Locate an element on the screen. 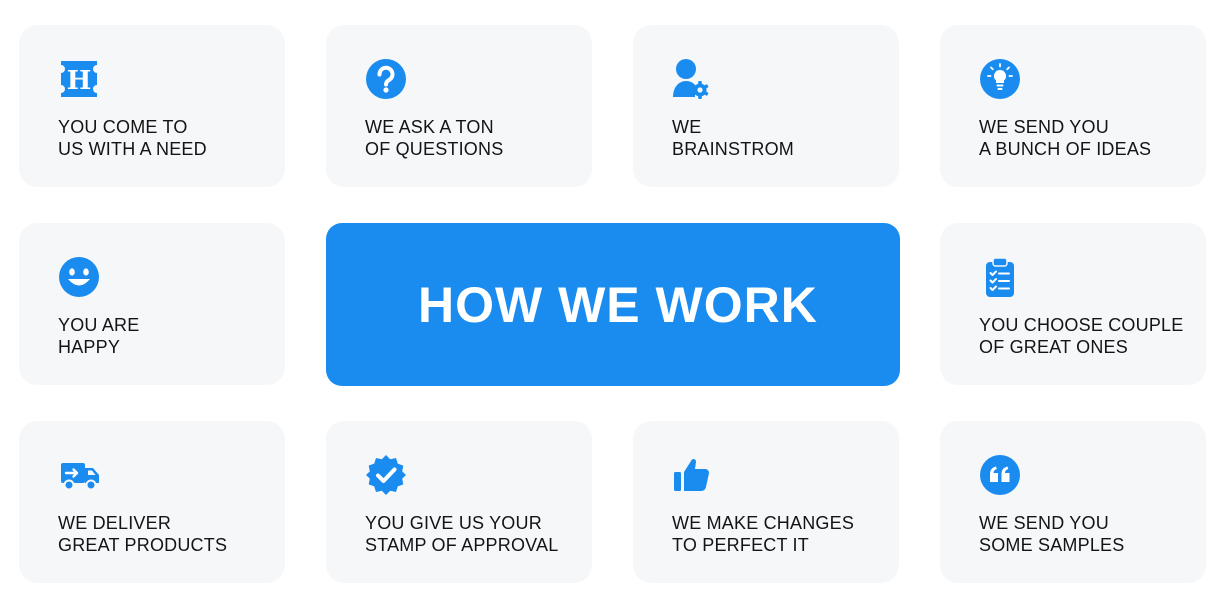 The height and width of the screenshot is (609, 1226). step-card-deliver: WE DELIVER GREAT PRODUCTS is located at coordinates (152, 502).